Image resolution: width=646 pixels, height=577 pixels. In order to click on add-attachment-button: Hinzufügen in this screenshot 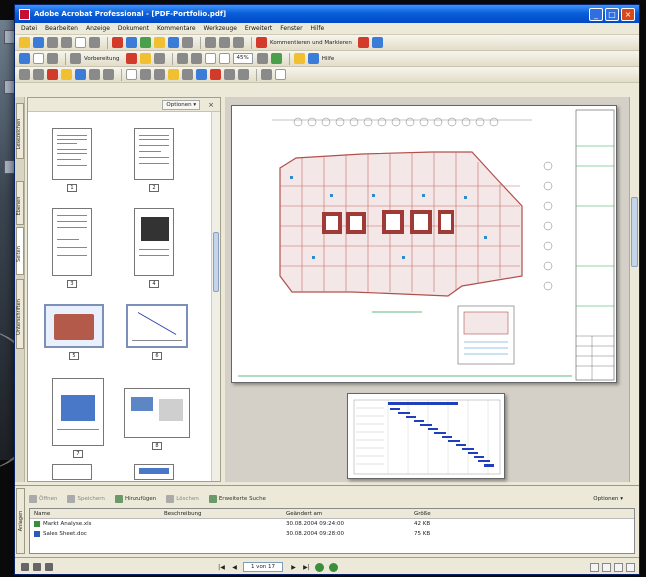, I will do `click(135, 499)`.